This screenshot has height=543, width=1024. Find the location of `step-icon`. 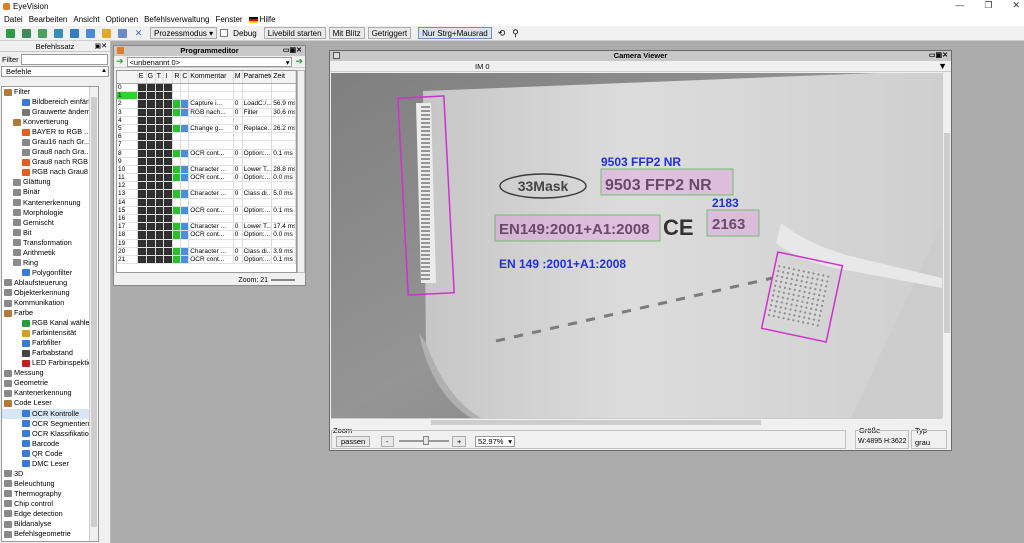

step-icon is located at coordinates (26, 33).